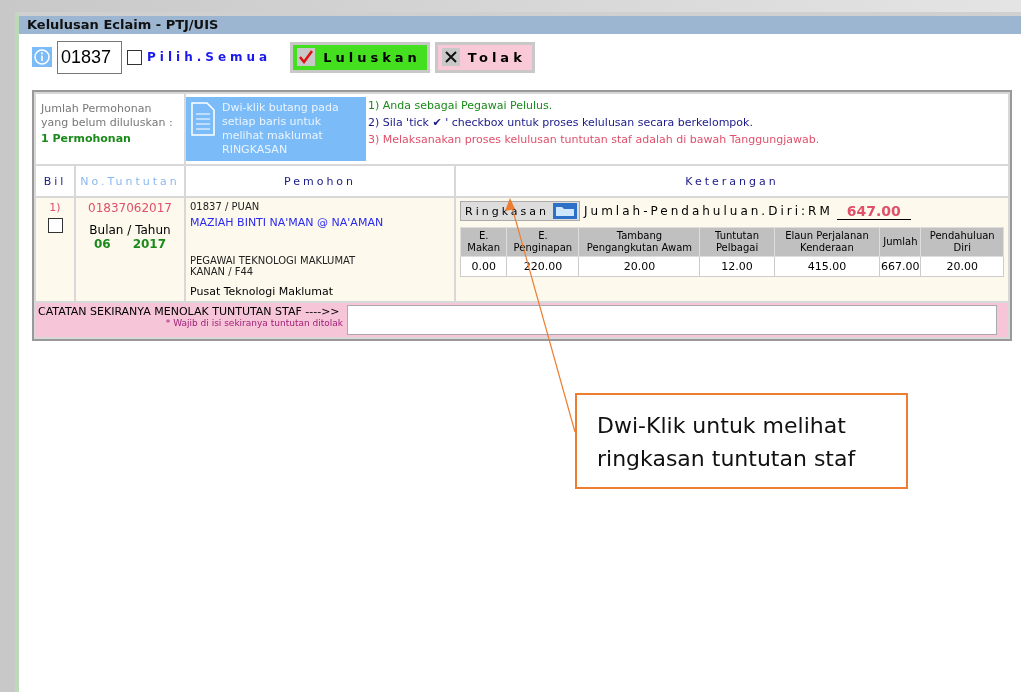 The height and width of the screenshot is (692, 1021). What do you see at coordinates (102, 244) in the screenshot?
I see `month-value: 06` at bounding box center [102, 244].